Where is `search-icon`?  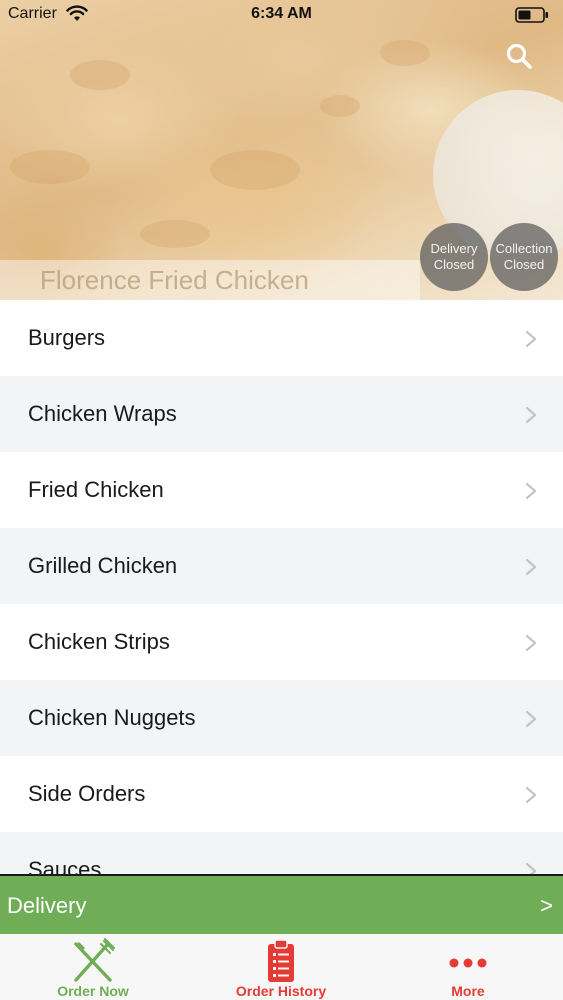 search-icon is located at coordinates (519, 56).